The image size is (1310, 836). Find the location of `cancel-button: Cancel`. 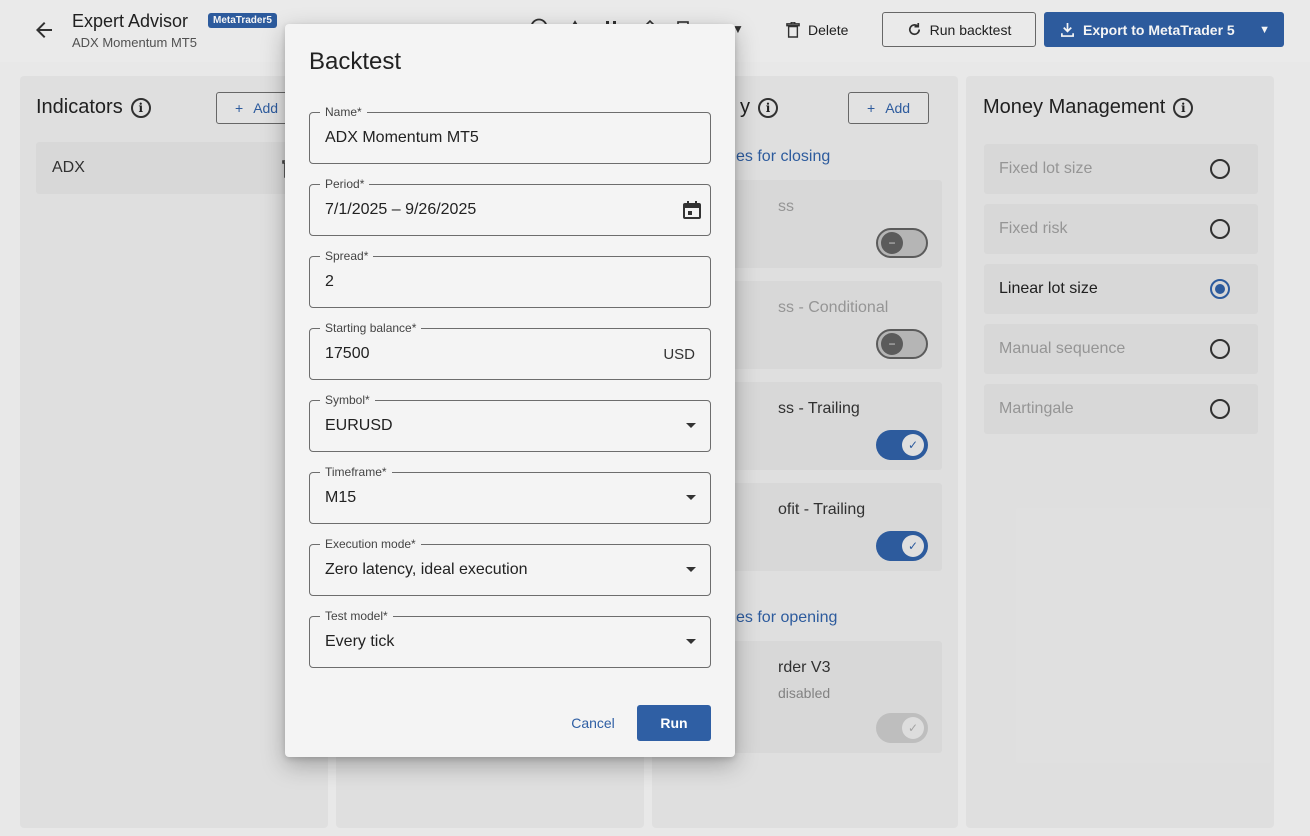

cancel-button: Cancel is located at coordinates (593, 723).